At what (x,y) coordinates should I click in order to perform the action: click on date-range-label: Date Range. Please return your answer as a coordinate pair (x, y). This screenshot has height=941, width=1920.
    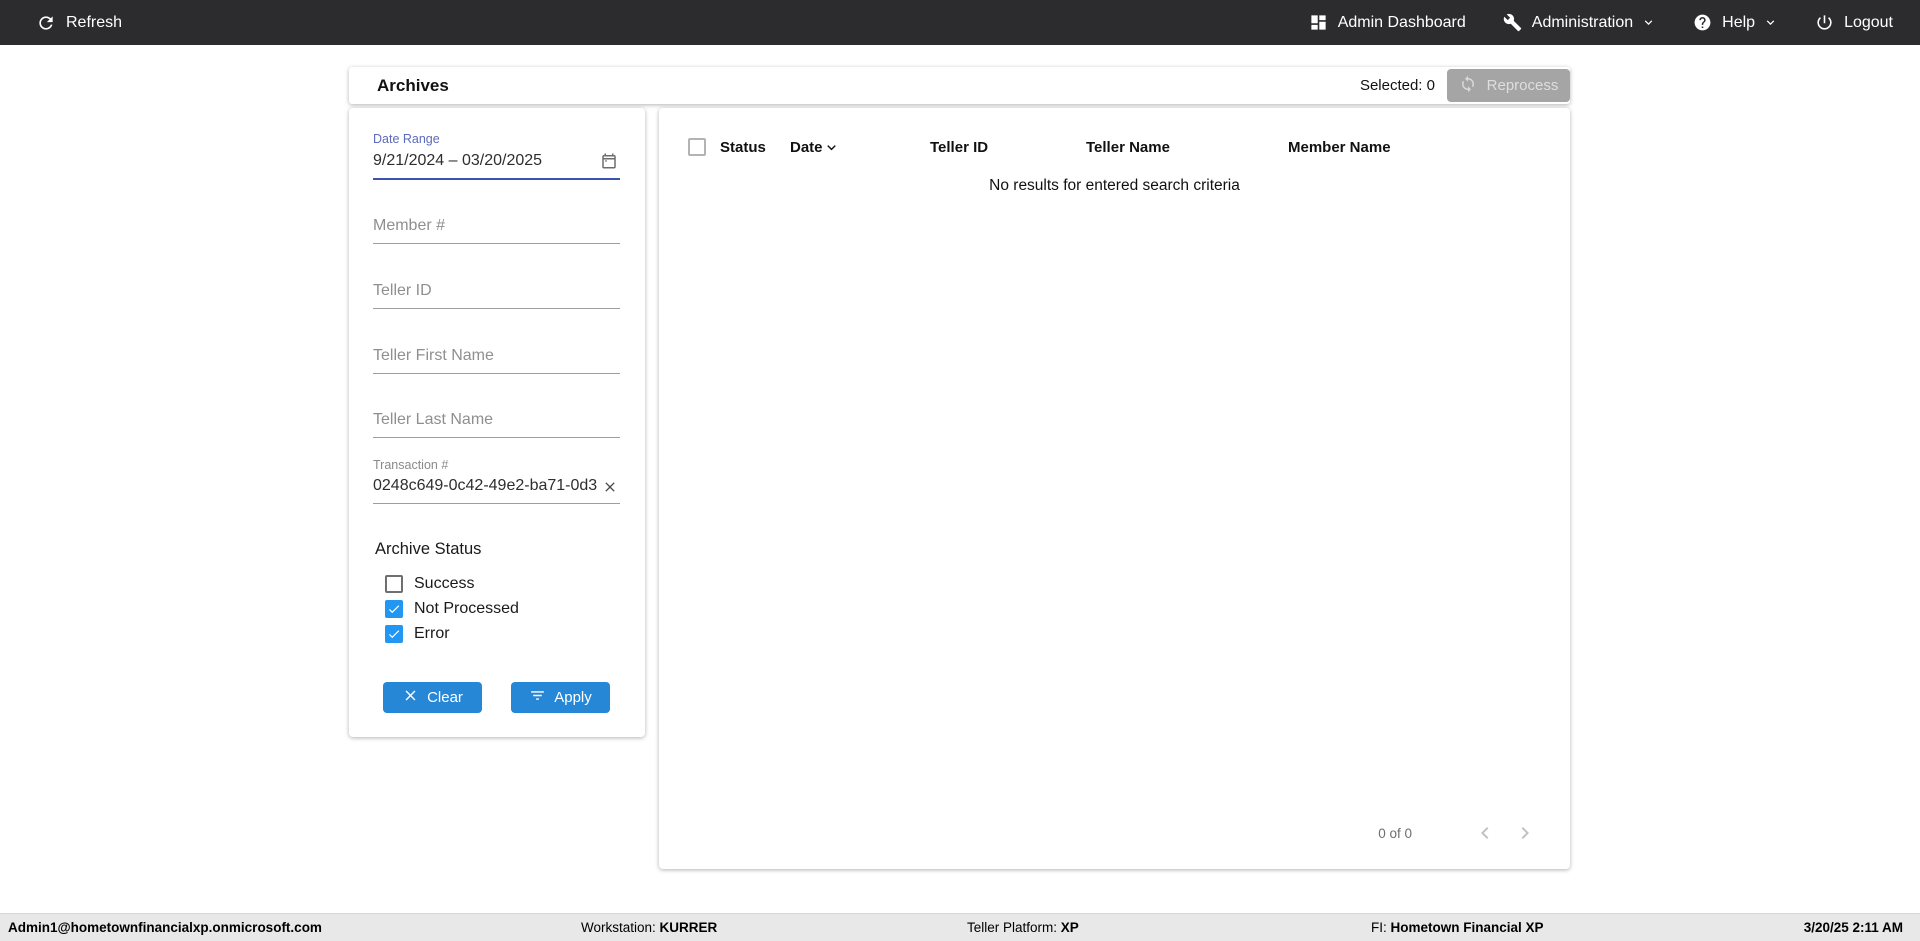
    Looking at the image, I should click on (406, 139).